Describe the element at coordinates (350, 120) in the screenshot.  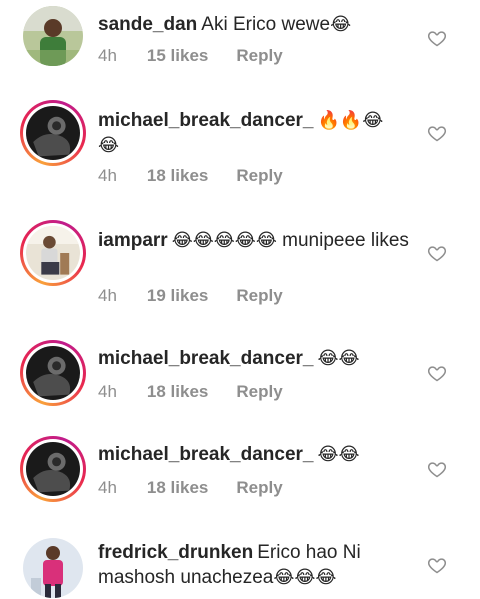
I see `emoji: 🔥🔥😂` at that location.